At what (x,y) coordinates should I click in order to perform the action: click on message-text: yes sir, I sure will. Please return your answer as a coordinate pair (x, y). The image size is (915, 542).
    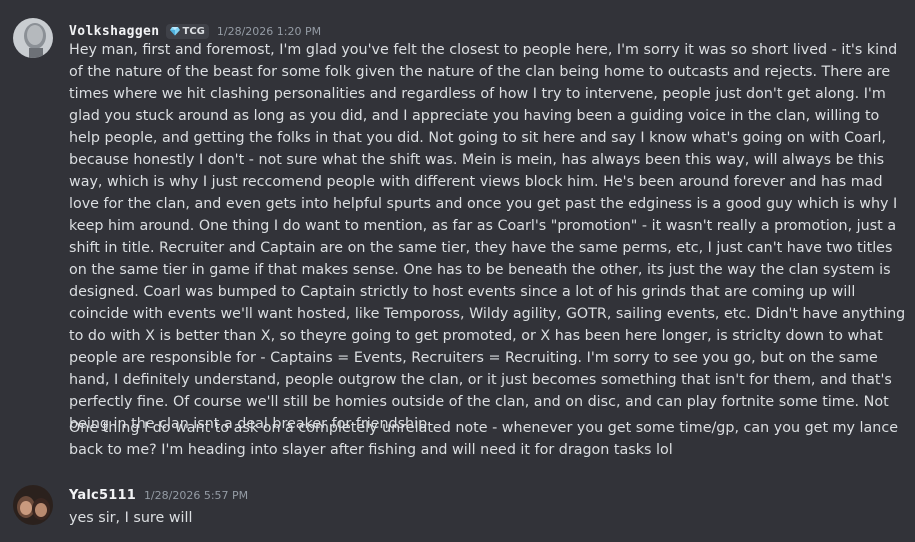
    Looking at the image, I should click on (131, 518).